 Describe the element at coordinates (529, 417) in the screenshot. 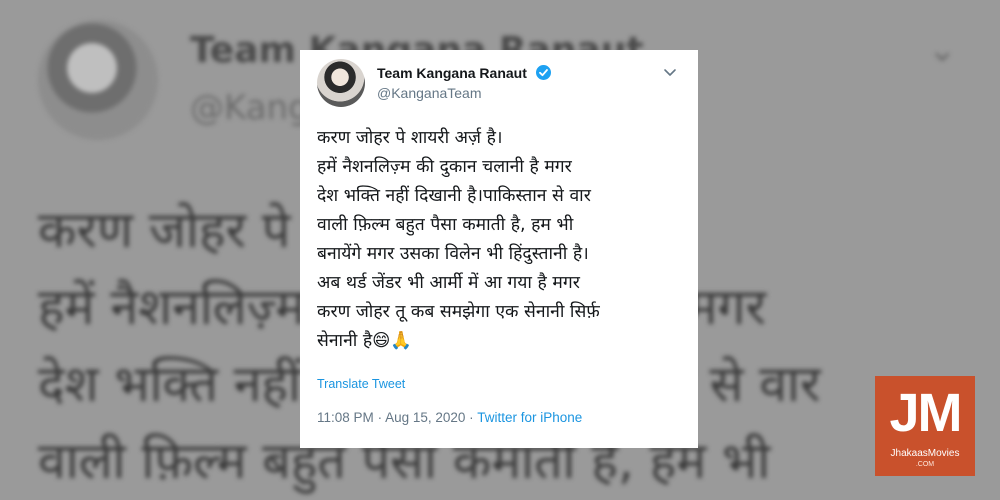

I see `tweet-source-link: Twitter for iPhone` at that location.